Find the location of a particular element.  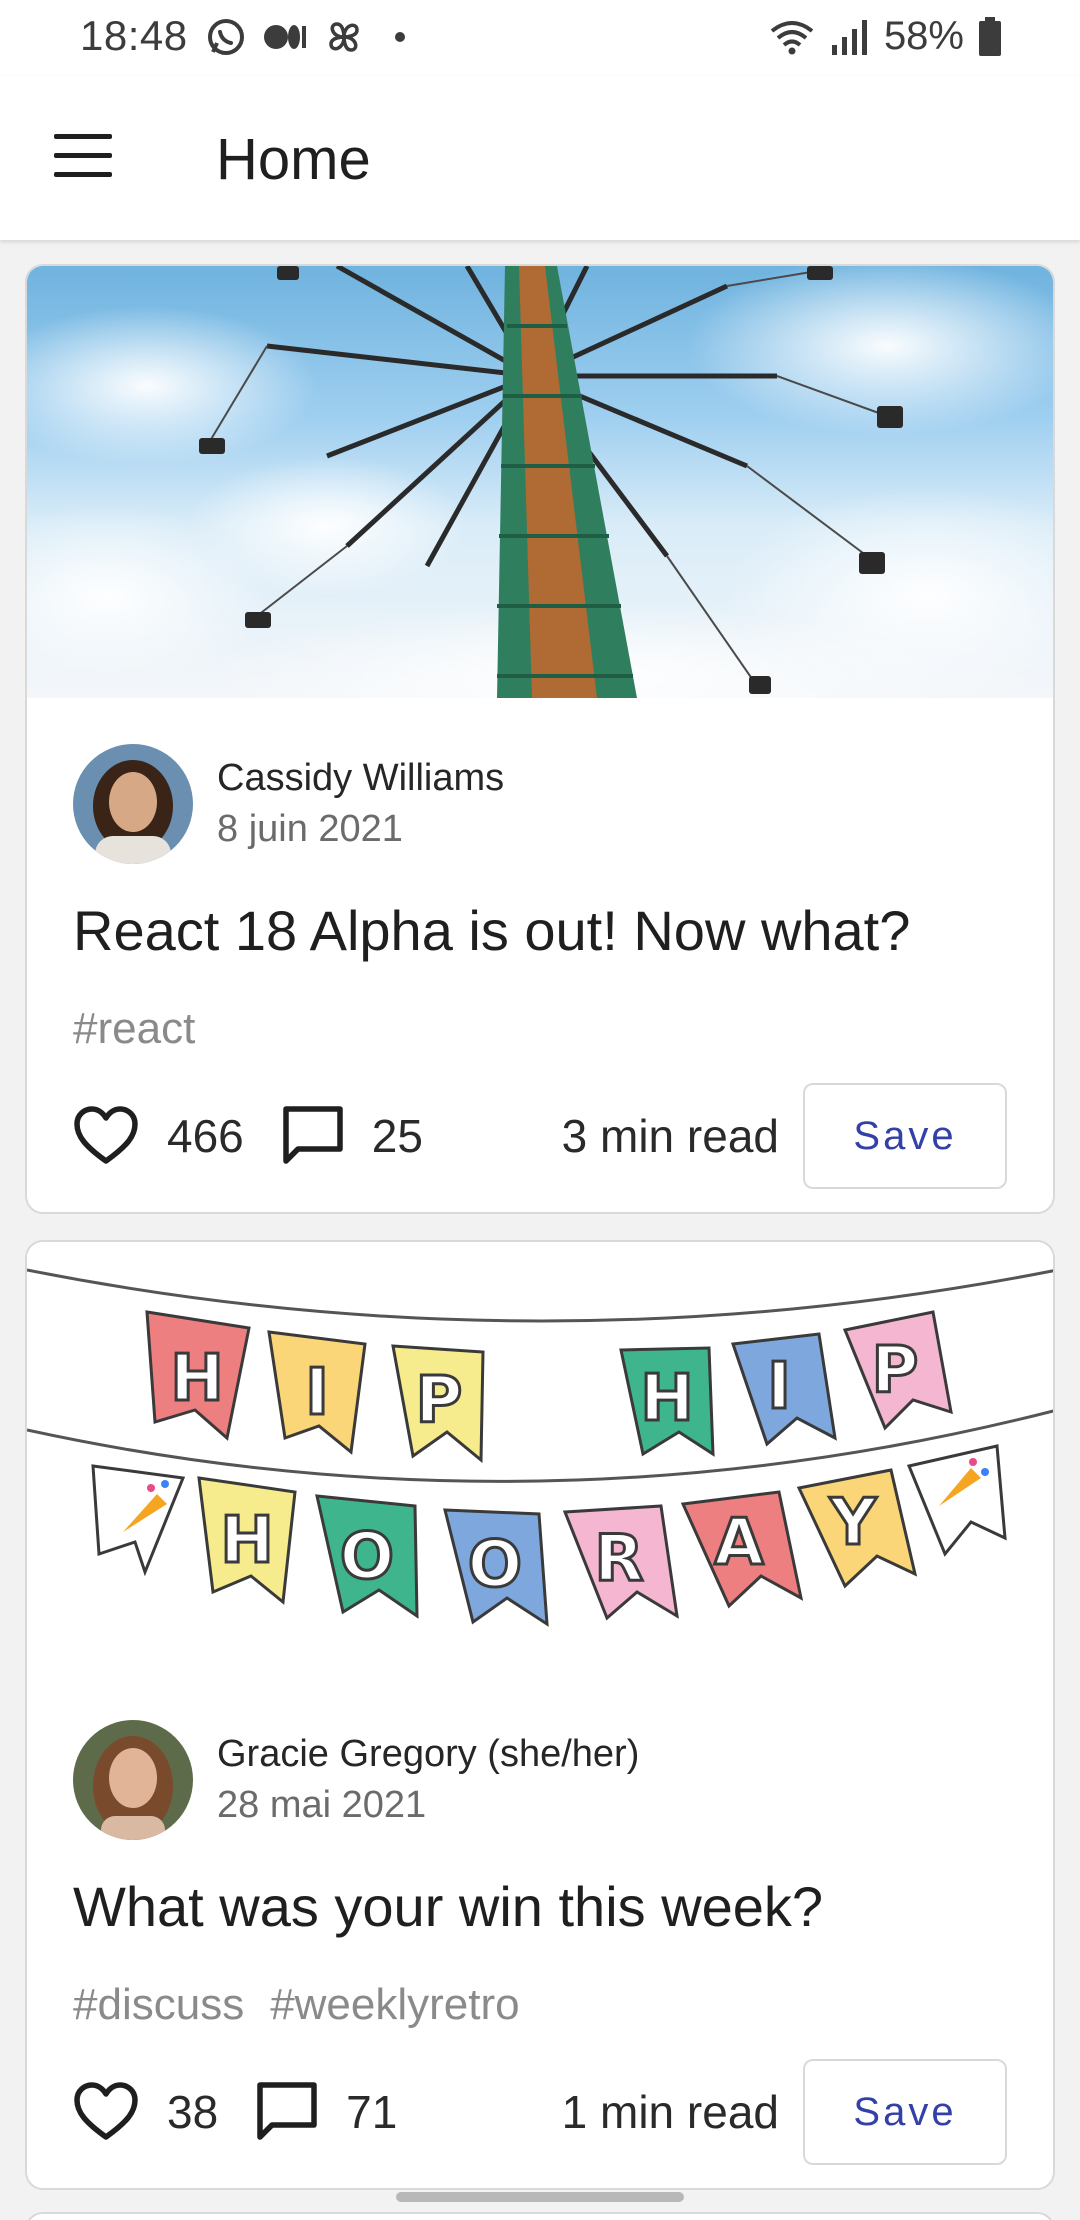

medium-icon is located at coordinates (285, 37).